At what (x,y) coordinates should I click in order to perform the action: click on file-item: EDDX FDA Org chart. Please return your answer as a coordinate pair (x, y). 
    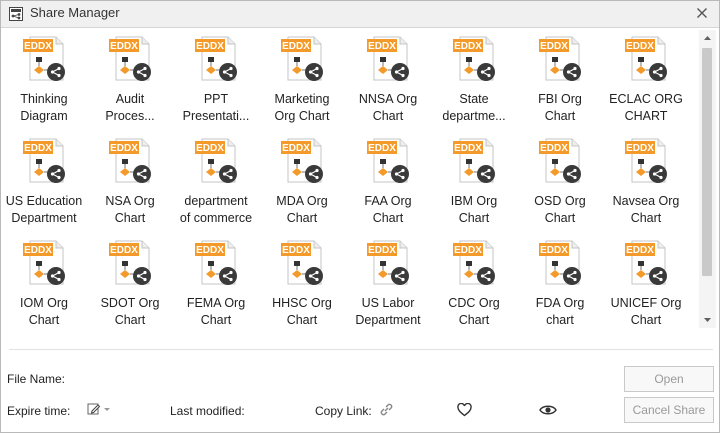
    Looking at the image, I should click on (560, 280).